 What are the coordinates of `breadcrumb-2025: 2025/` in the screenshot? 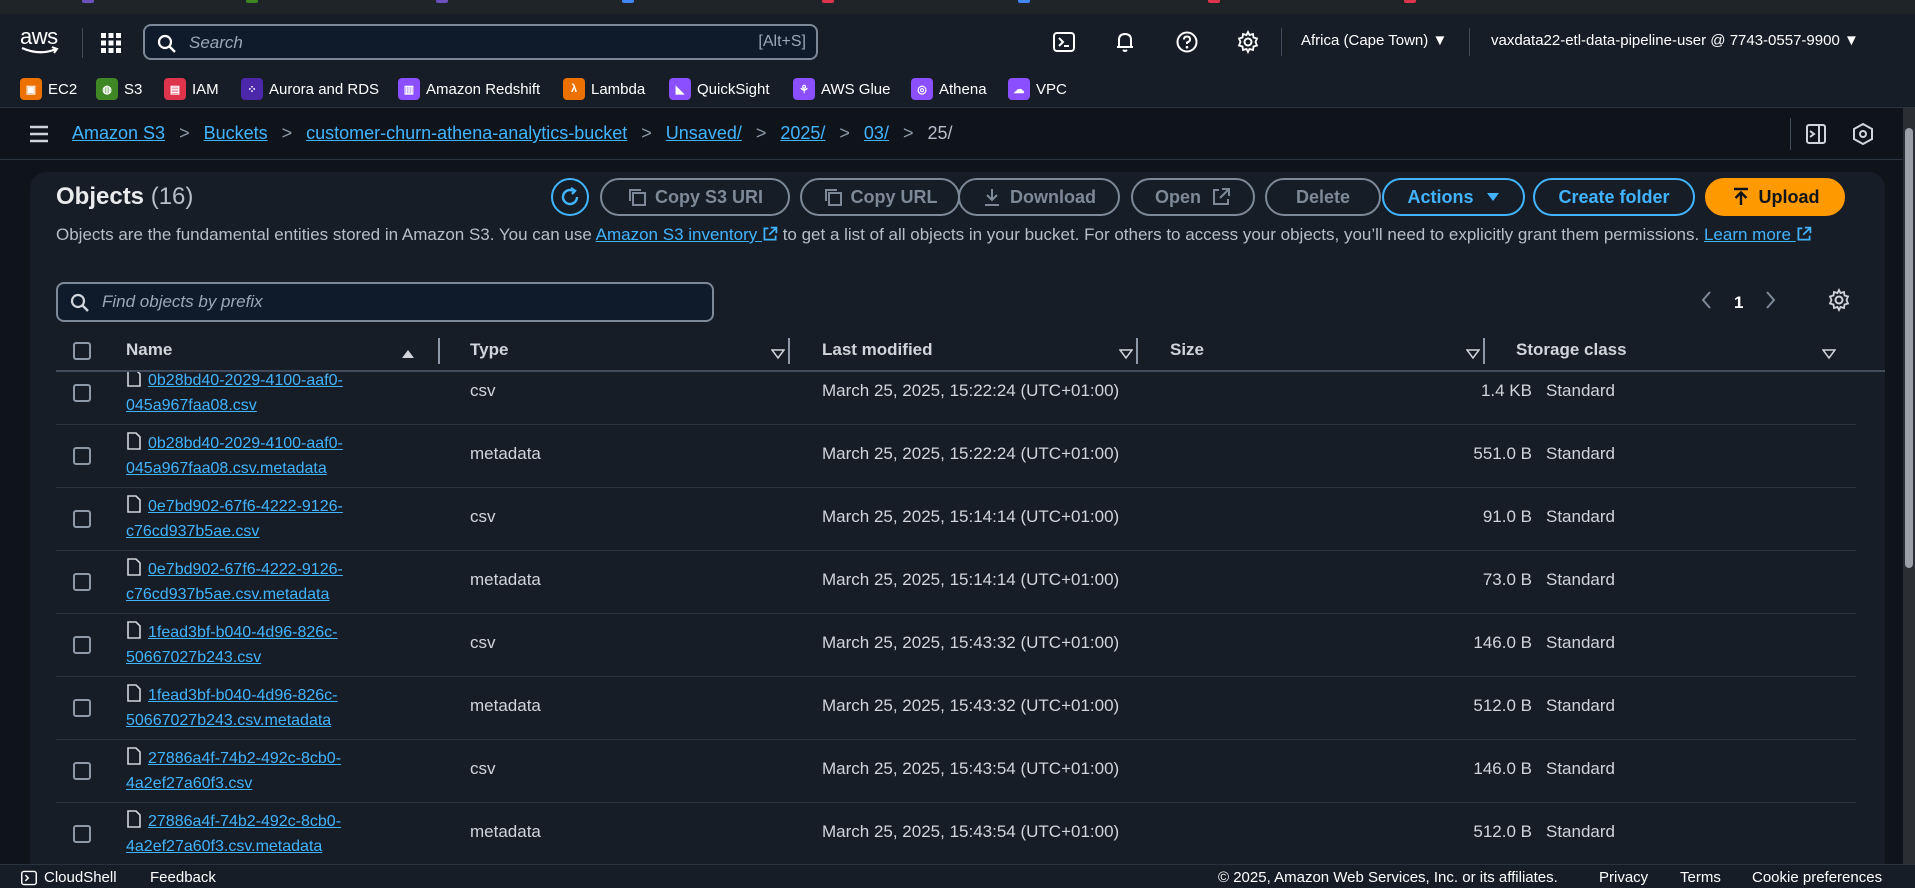 It's located at (802, 133).